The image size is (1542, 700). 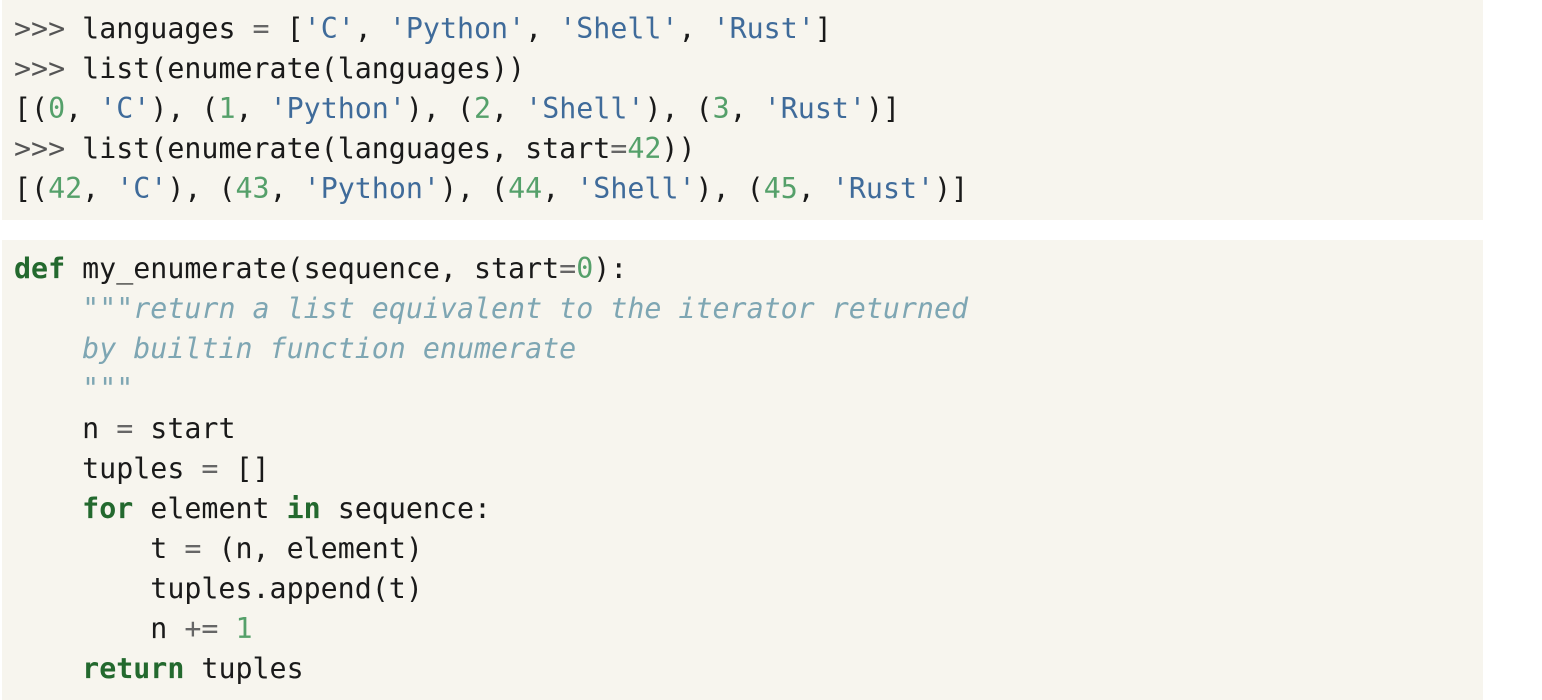 I want to click on code-line: tuples = [], so click(x=748, y=469).